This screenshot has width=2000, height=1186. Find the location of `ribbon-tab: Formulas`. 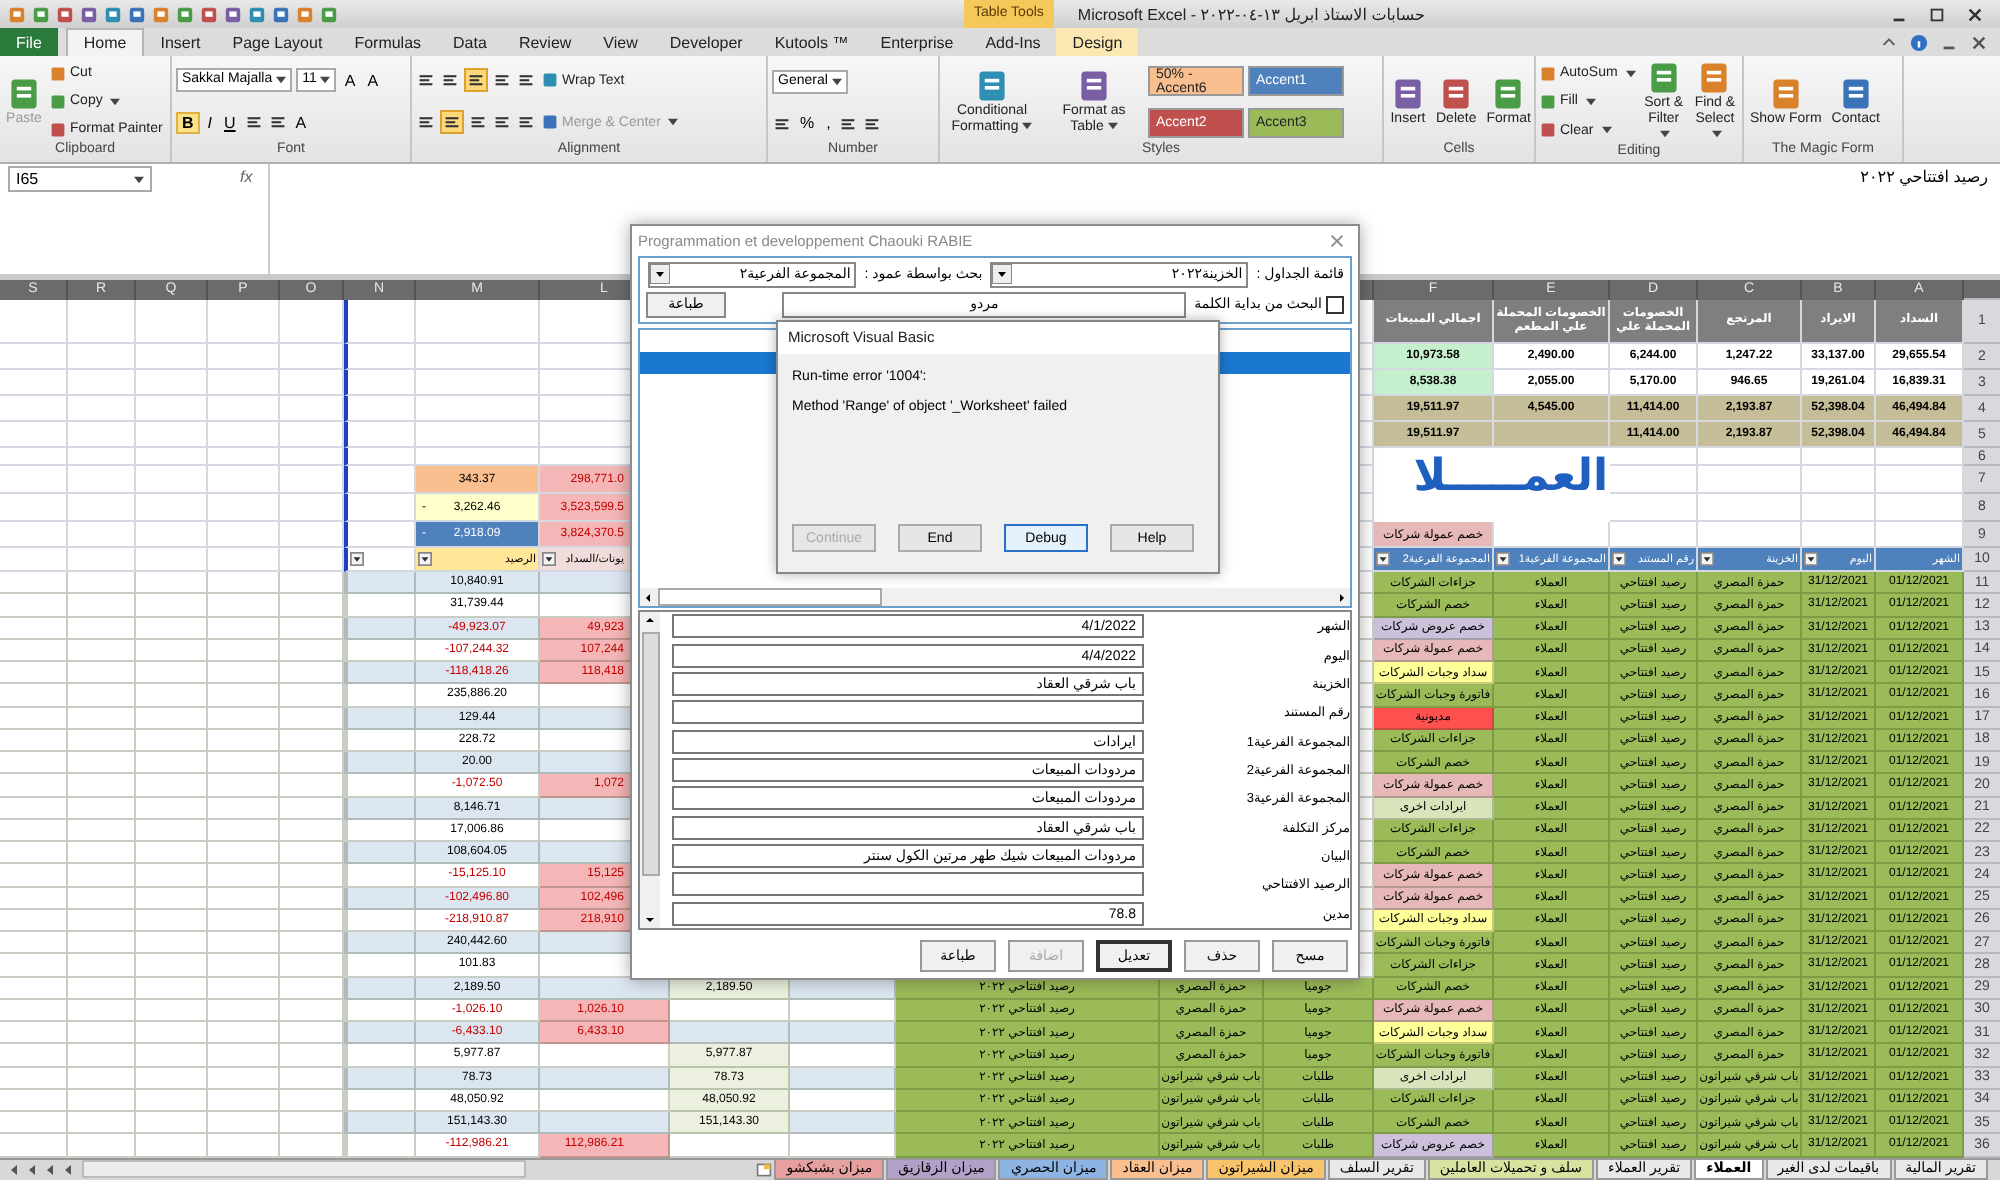

ribbon-tab: Formulas is located at coordinates (388, 42).